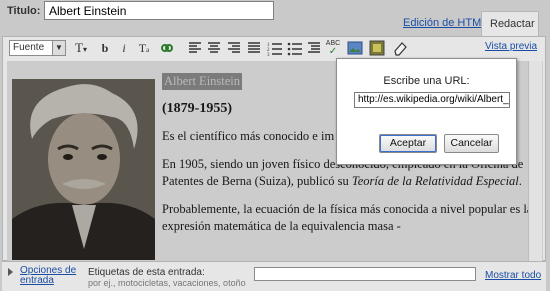 The image size is (550, 291). Describe the element at coordinates (355, 48) in the screenshot. I see `image-icon` at that location.